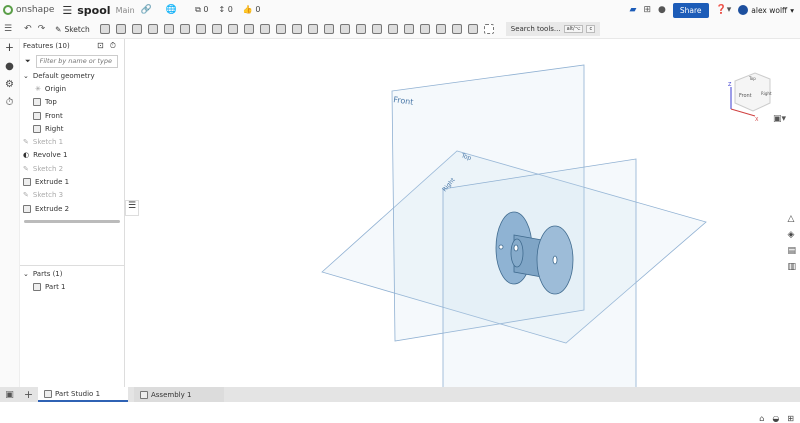 The height and width of the screenshot is (423, 800). I want to click on globe-icon: 🌐, so click(171, 10).